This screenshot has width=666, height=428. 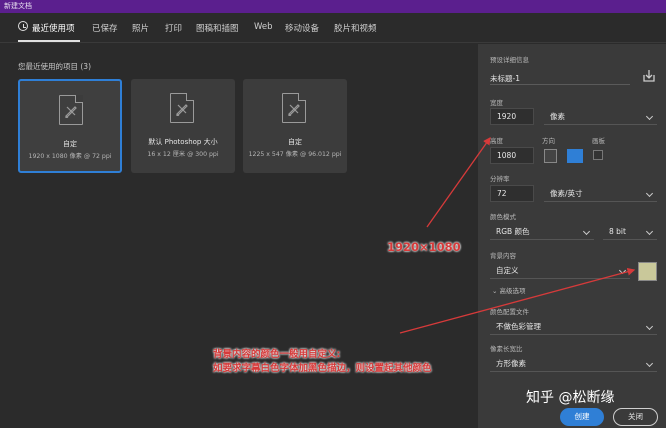 What do you see at coordinates (507, 270) in the screenshot?
I see `background-value: 自定义` at bounding box center [507, 270].